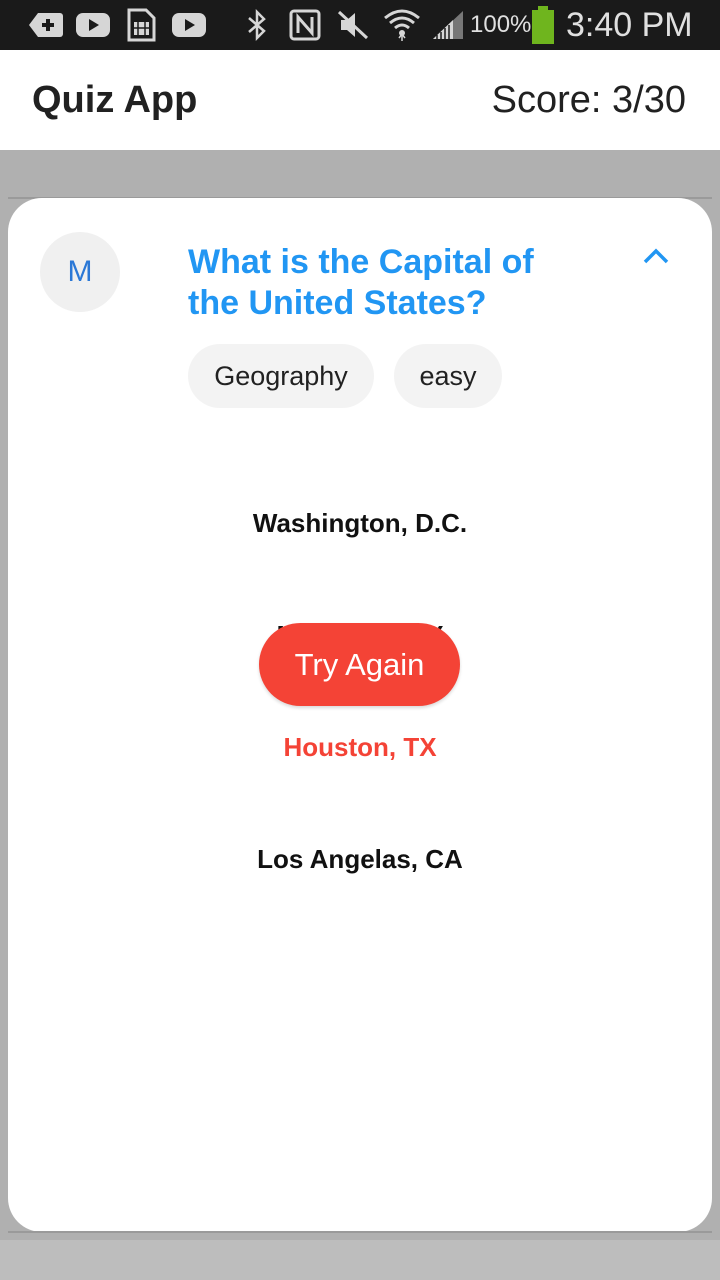 Image resolution: width=720 pixels, height=1280 pixels. I want to click on app-bar: Quiz App Score: 3/30, so click(360, 100).